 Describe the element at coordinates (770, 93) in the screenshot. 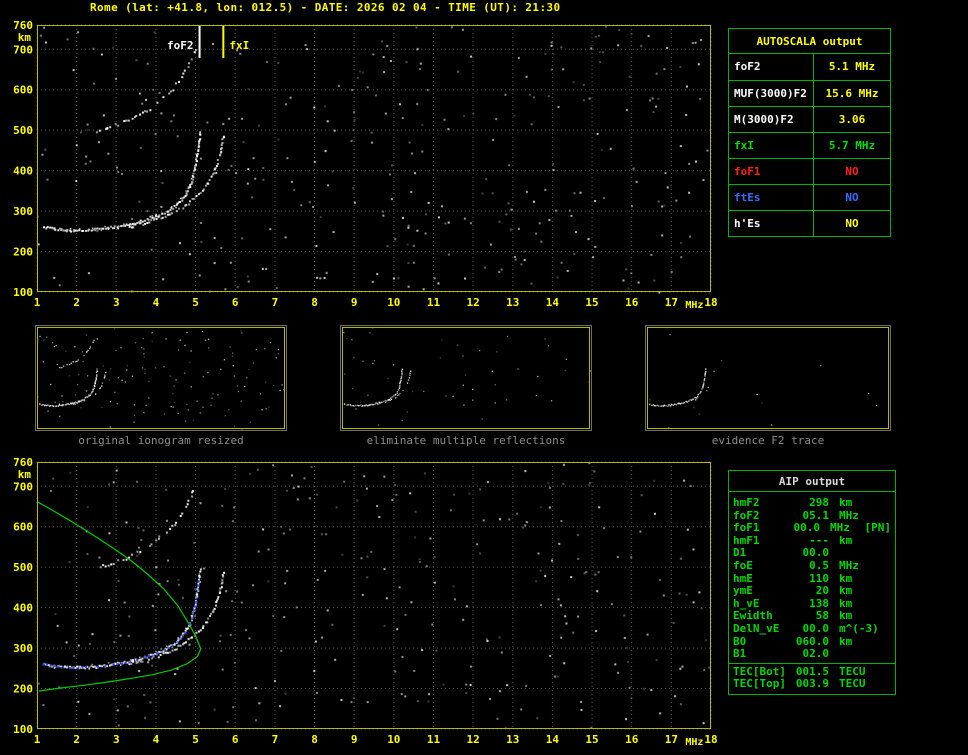

I see `param-name: MUF(3000)F2` at that location.